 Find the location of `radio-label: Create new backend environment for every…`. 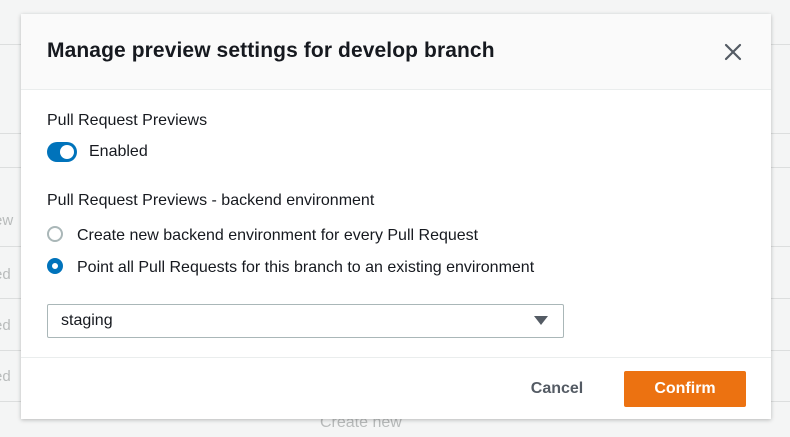

radio-label: Create new backend environment for every… is located at coordinates (278, 235).